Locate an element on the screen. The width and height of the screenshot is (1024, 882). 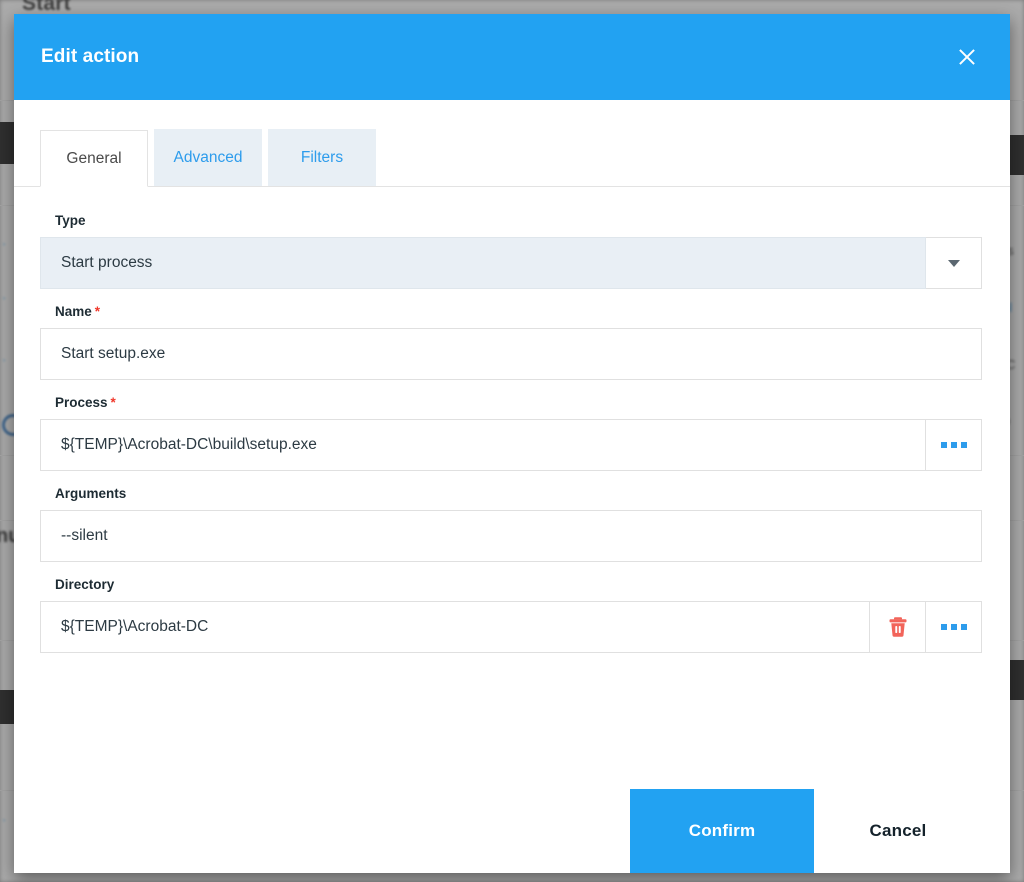
field-type-control: Start process is located at coordinates (511, 263).